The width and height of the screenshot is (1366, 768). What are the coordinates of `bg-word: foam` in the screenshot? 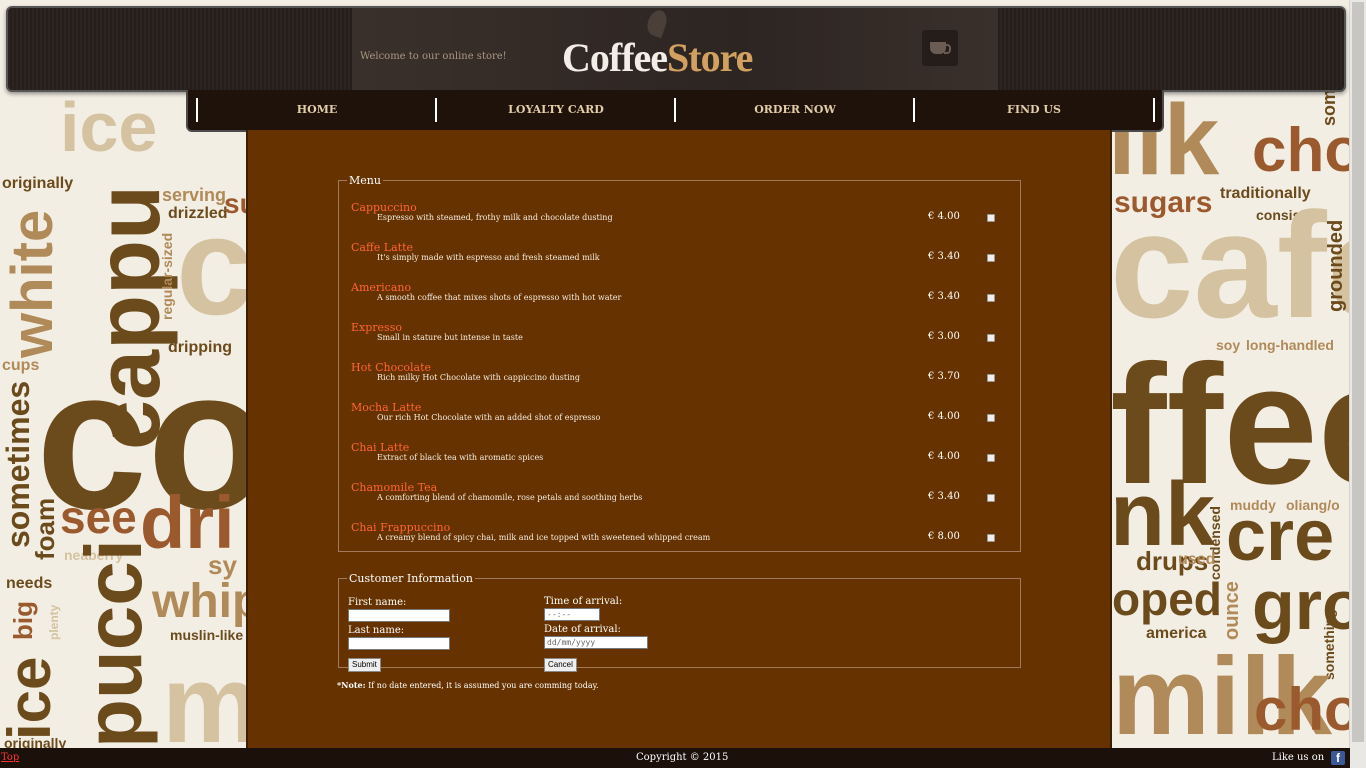 It's located at (45, 528).